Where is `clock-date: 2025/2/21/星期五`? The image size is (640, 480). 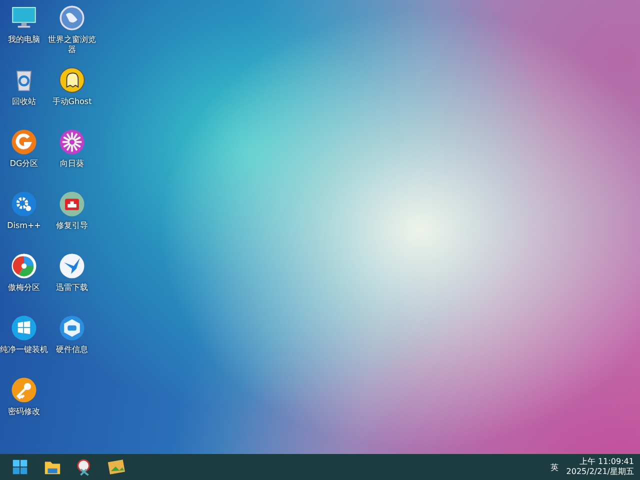
clock-date: 2025/2/21/星期五 is located at coordinates (600, 472).